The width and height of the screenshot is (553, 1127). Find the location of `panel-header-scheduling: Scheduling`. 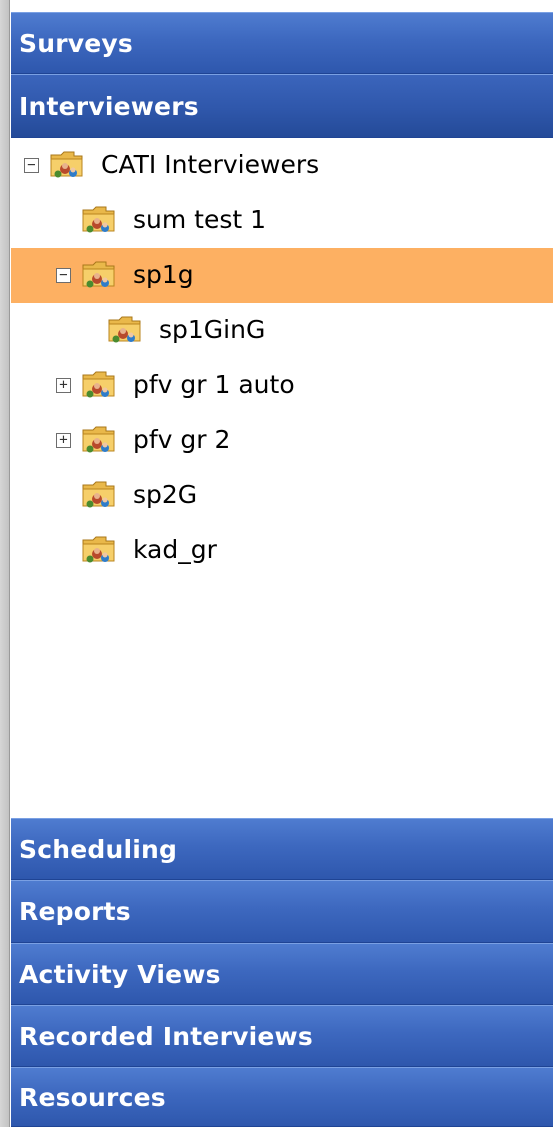

panel-header-scheduling: Scheduling is located at coordinates (282, 849).